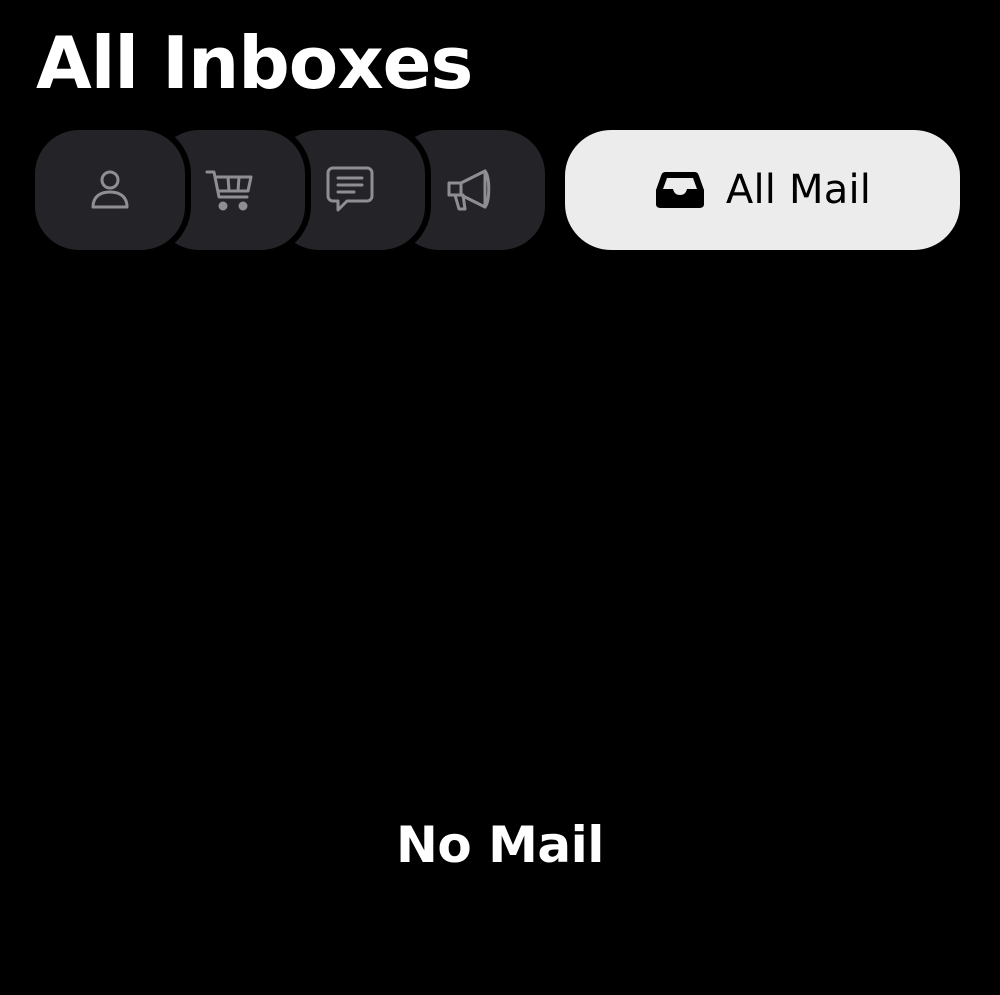 The width and height of the screenshot is (1000, 995). I want to click on megaphone-icon, so click(469, 190).